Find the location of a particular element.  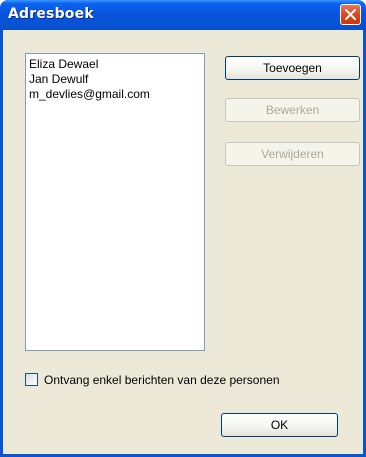

filter-checkbox is located at coordinates (31, 379).